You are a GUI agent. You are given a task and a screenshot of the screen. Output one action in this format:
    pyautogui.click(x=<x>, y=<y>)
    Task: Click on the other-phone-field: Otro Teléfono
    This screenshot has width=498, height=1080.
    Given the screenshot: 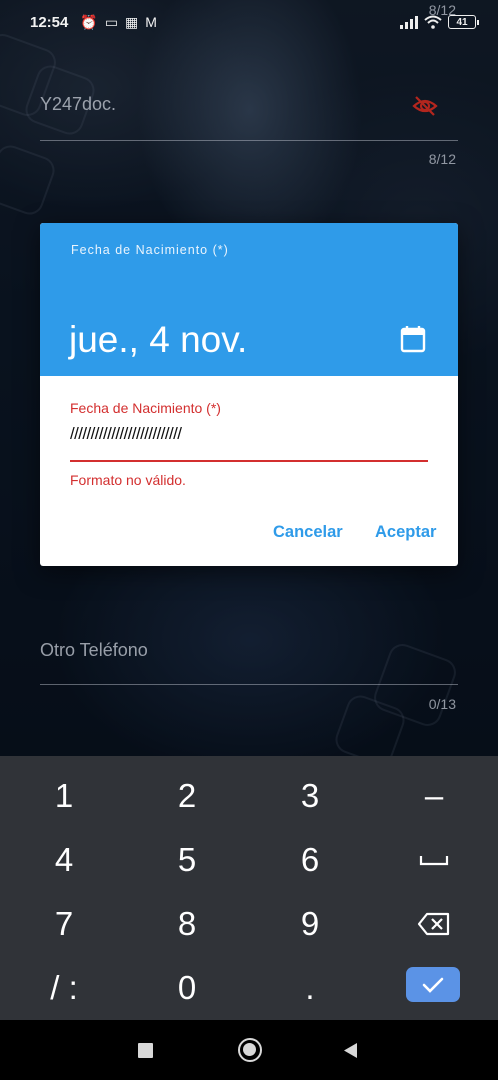 What is the action you would take?
    pyautogui.click(x=249, y=662)
    